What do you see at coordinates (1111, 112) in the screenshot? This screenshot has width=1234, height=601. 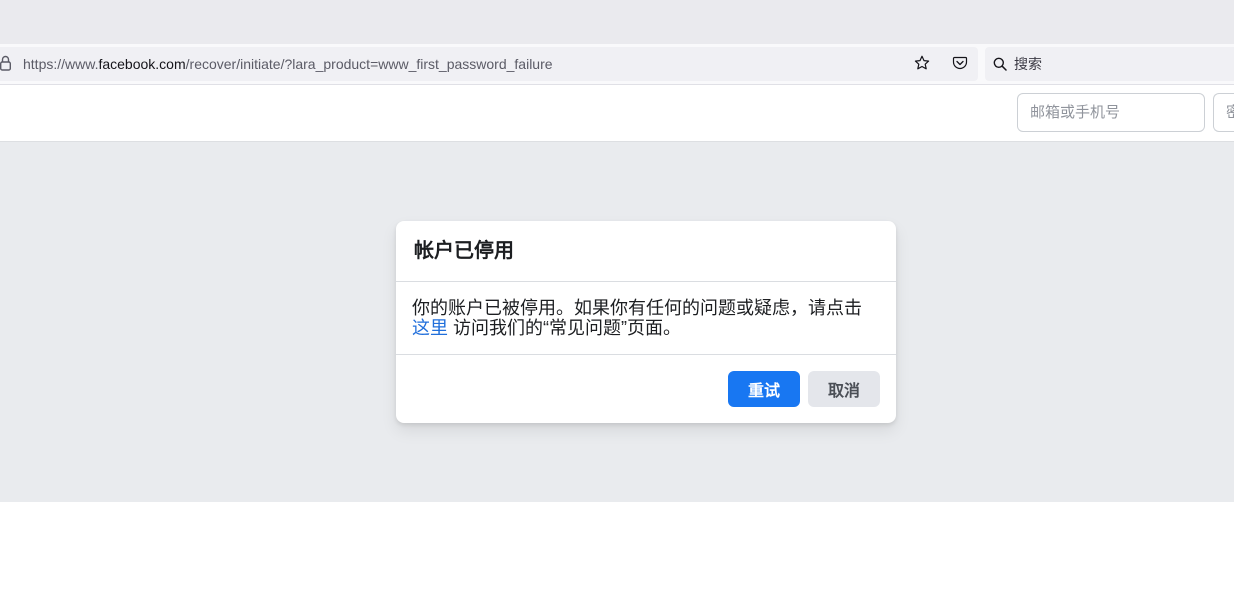 I see `email-field` at bounding box center [1111, 112].